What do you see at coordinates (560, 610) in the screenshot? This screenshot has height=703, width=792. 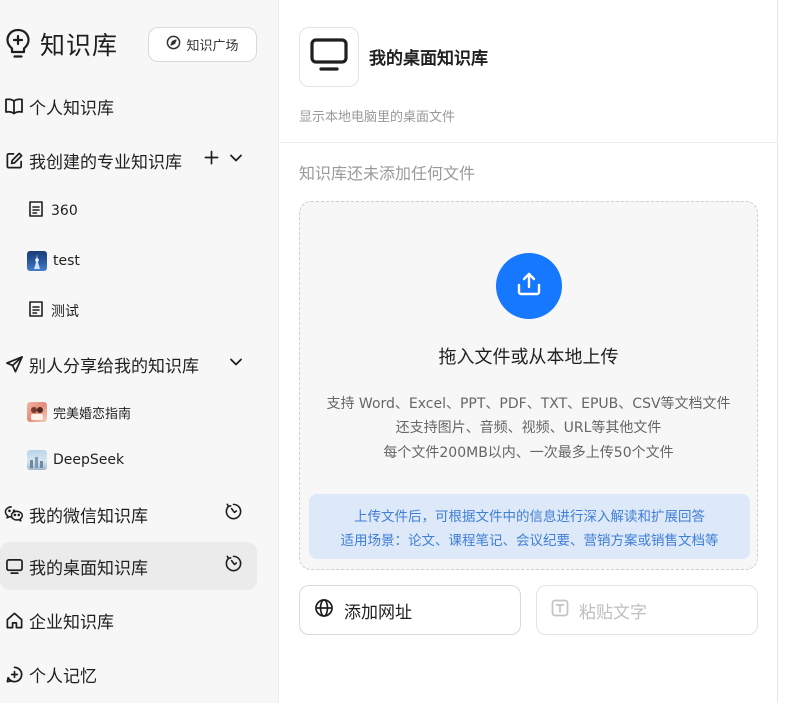 I see `text-box-icon` at bounding box center [560, 610].